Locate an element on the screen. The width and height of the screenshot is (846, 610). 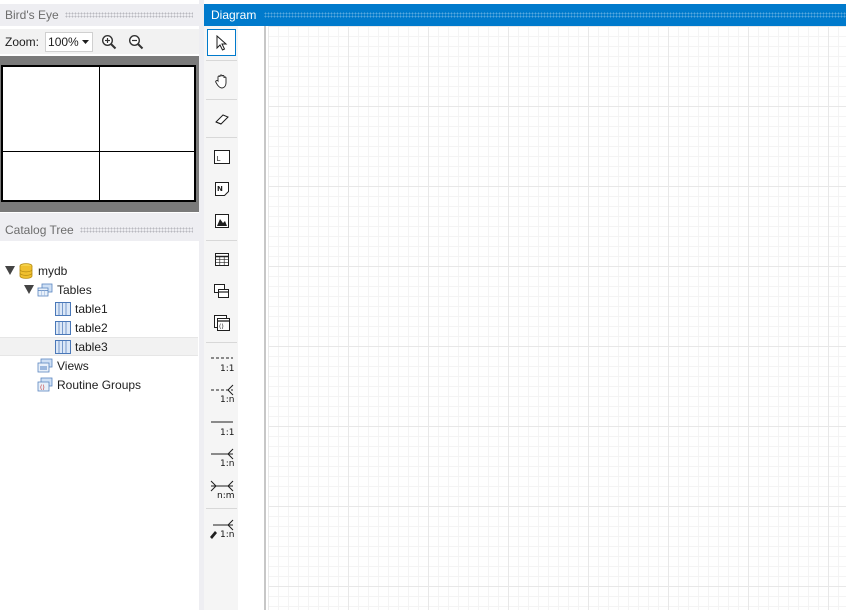
tree-item-label: Routine Groups is located at coordinates (99, 384).